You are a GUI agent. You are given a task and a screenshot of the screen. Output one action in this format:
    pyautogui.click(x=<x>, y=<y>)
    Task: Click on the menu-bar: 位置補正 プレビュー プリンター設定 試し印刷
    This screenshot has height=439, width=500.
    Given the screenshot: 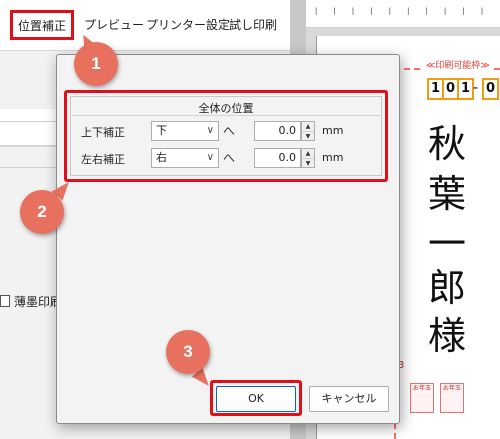 What is the action you would take?
    pyautogui.click(x=145, y=25)
    